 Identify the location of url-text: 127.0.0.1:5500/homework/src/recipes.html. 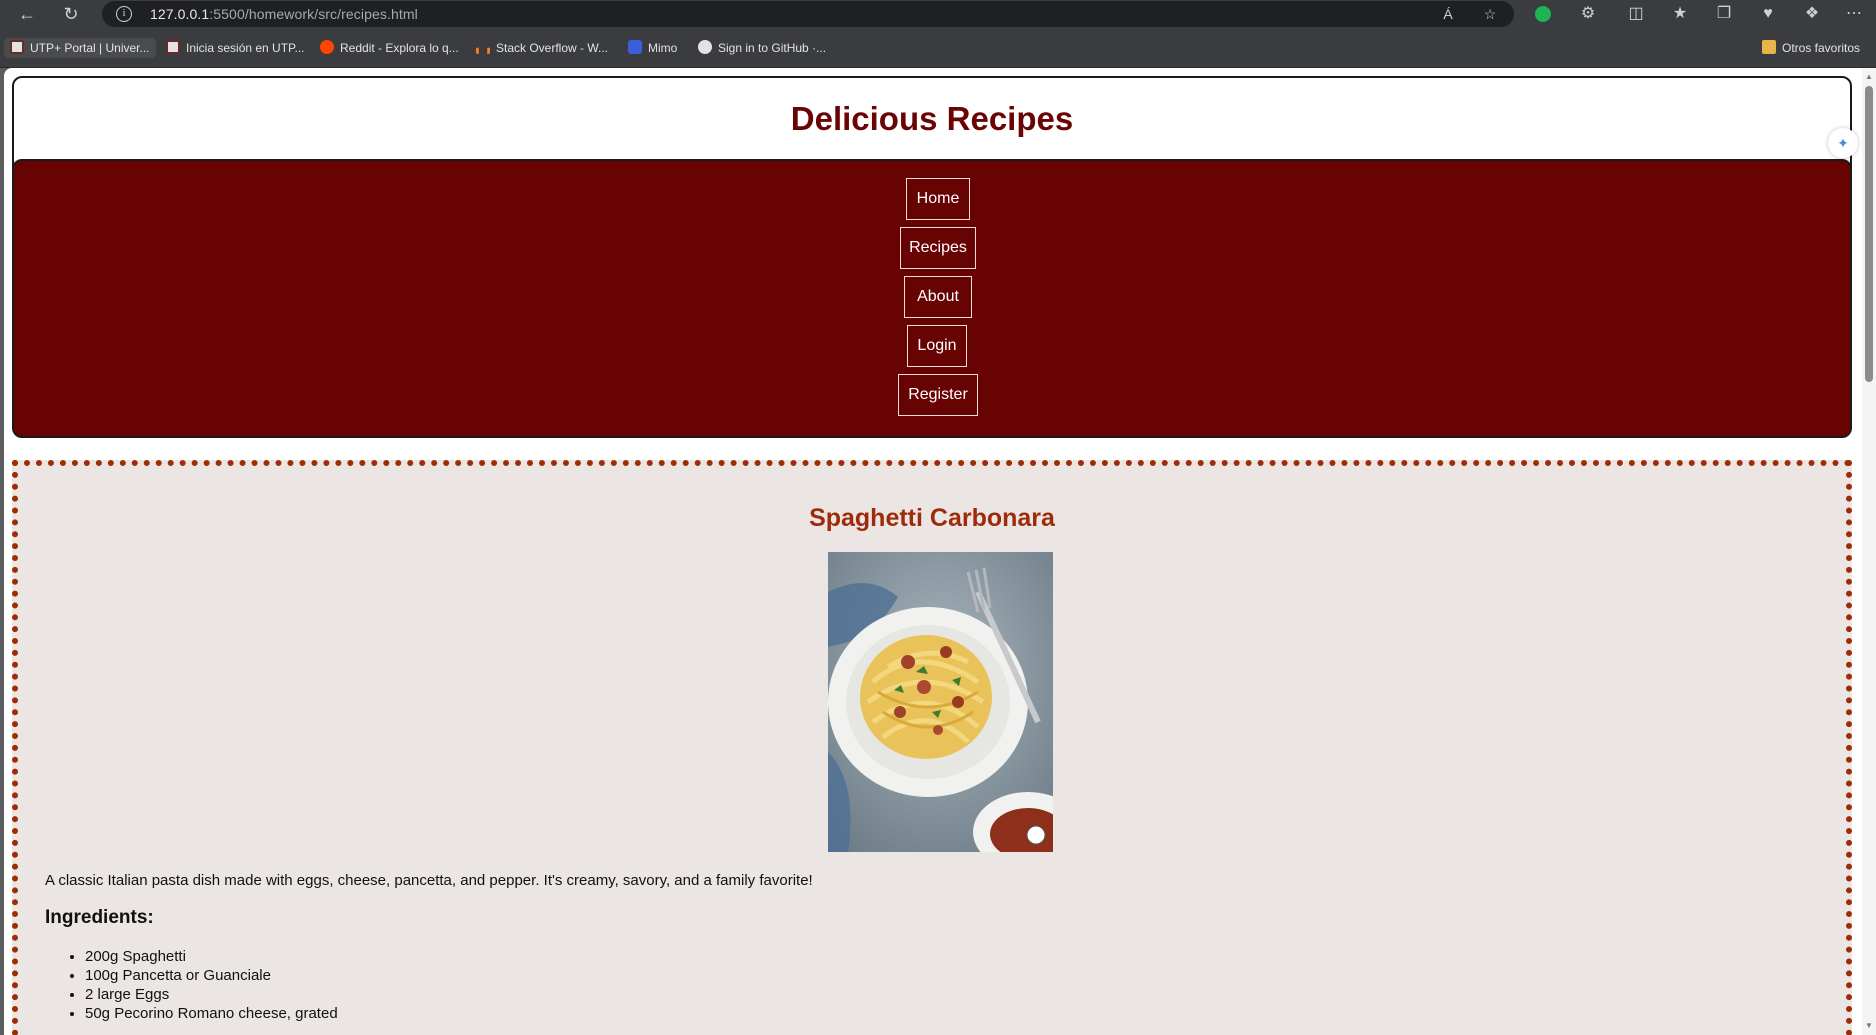
(284, 14).